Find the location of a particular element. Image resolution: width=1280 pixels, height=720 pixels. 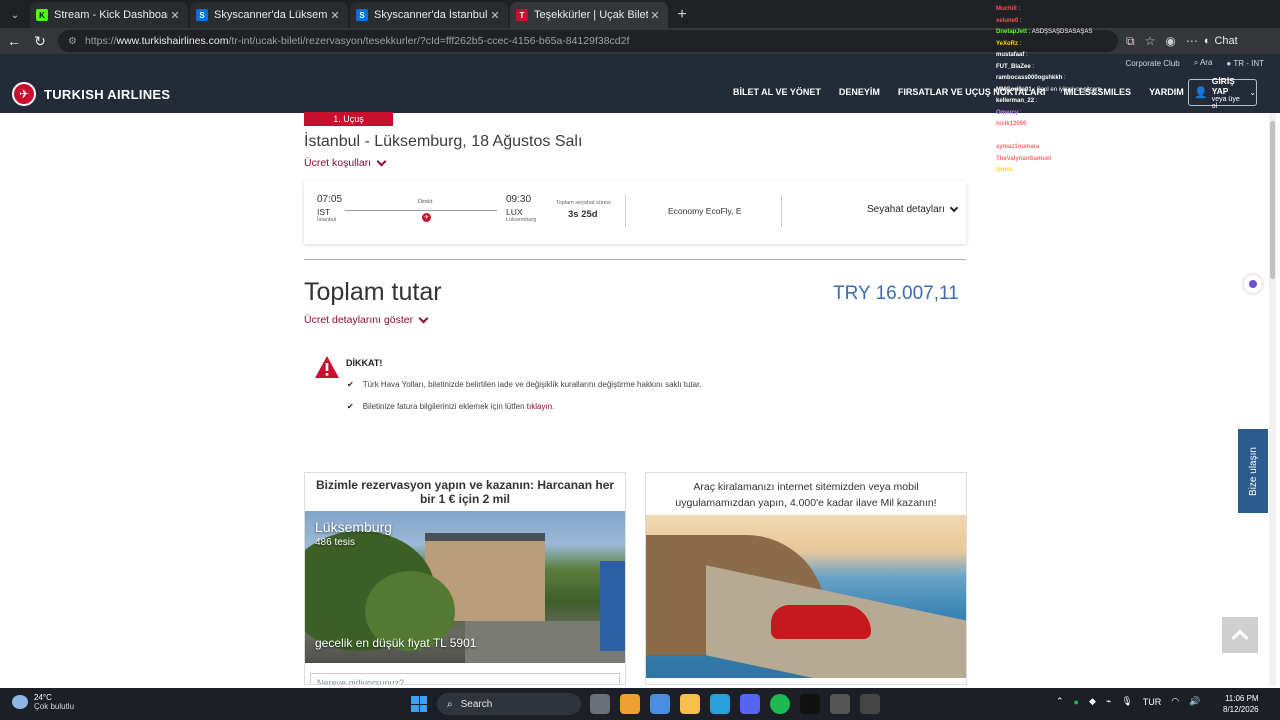

fare-details-link: Ücret detaylarını göster is located at coordinates (366, 319).